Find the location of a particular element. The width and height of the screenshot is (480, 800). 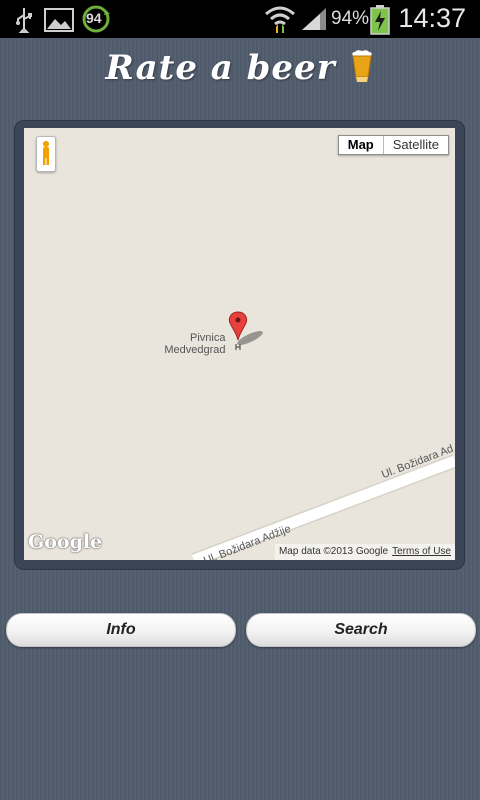

place-label: Pivnica Medvedgrad is located at coordinates (194, 344).